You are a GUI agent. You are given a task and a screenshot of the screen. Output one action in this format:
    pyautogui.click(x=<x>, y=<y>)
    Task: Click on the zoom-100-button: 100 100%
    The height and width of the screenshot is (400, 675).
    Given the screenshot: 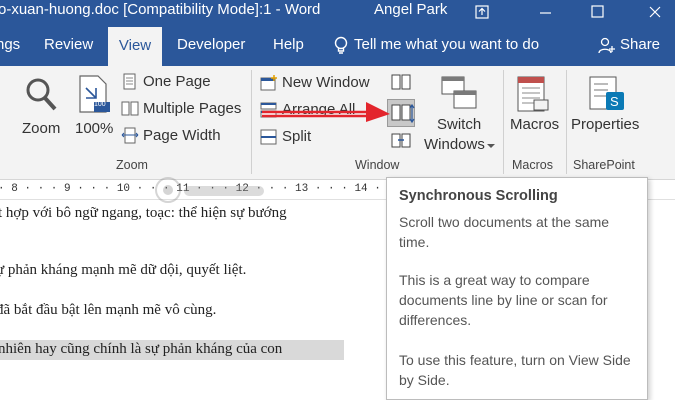 What is the action you would take?
    pyautogui.click(x=94, y=110)
    